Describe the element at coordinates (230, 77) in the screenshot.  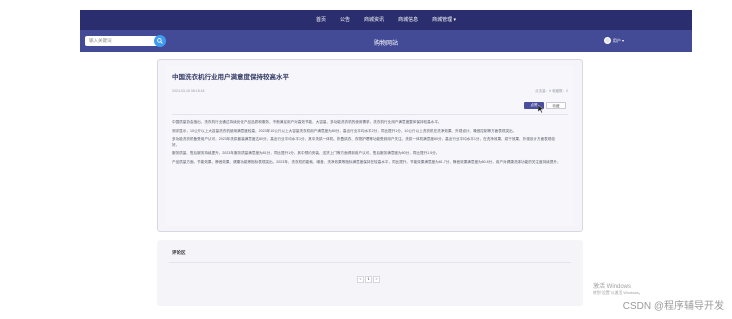
I see `article-title: 中国洗衣机行业用户满意度保持较高水平` at that location.